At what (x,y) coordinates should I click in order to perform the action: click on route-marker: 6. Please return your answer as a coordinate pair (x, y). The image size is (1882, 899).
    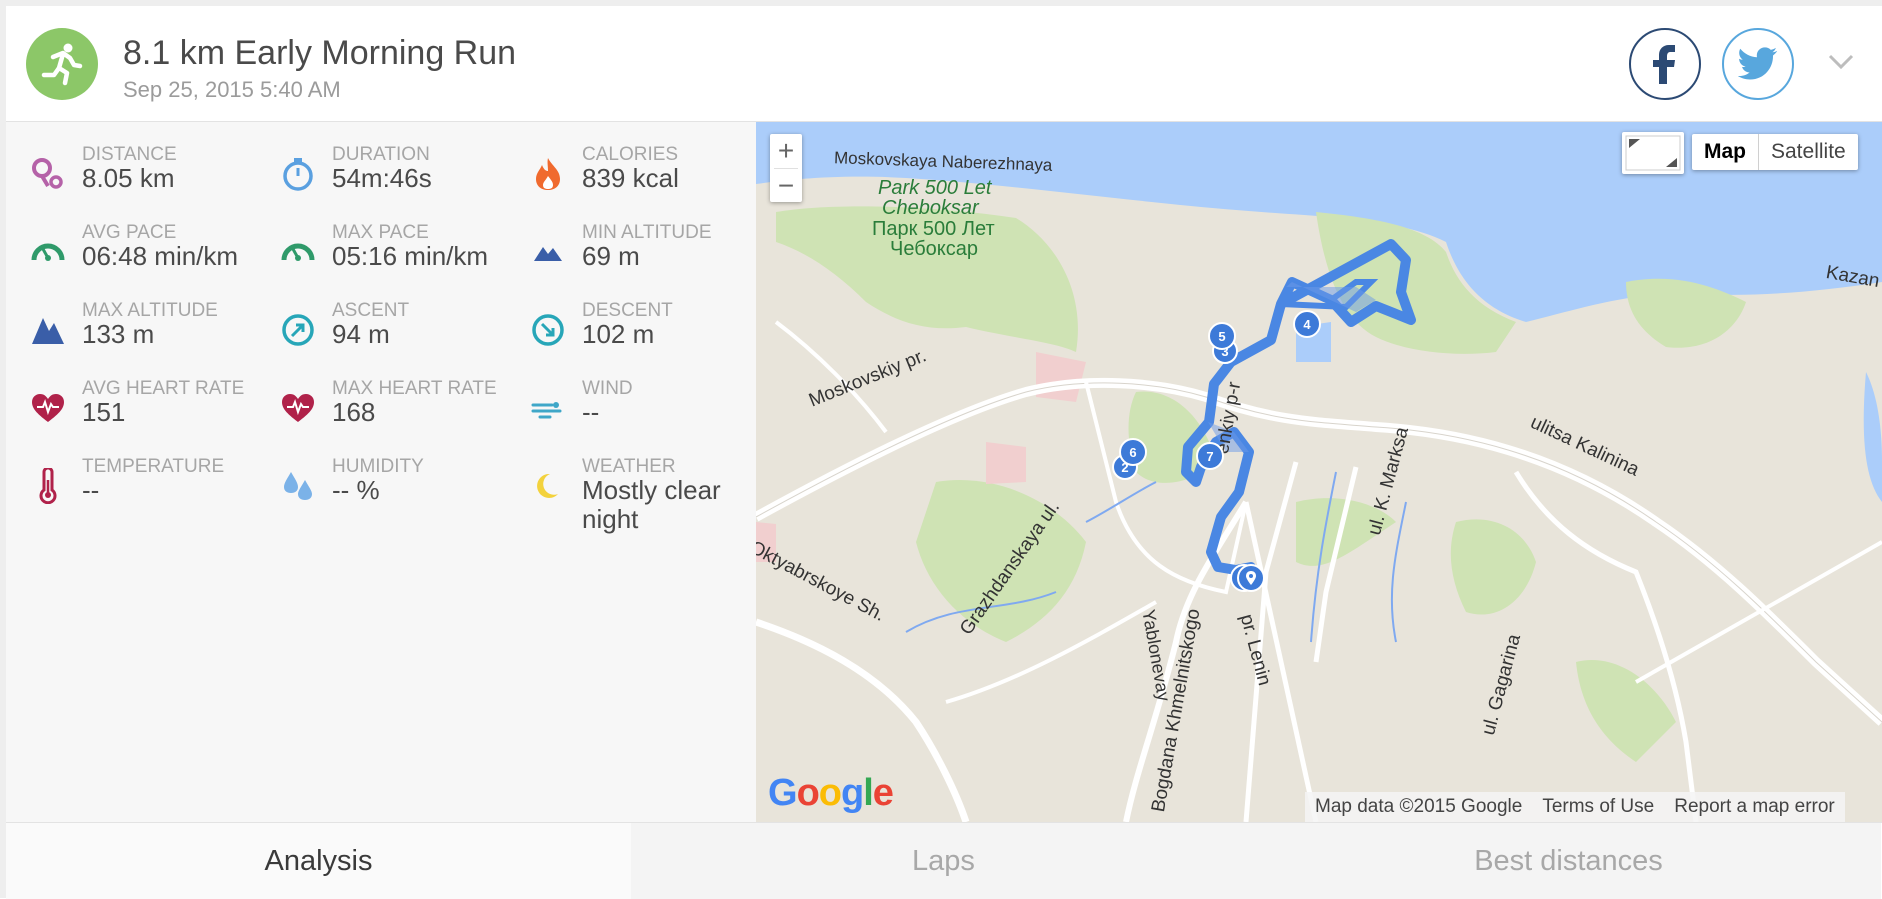
    Looking at the image, I should click on (1133, 452).